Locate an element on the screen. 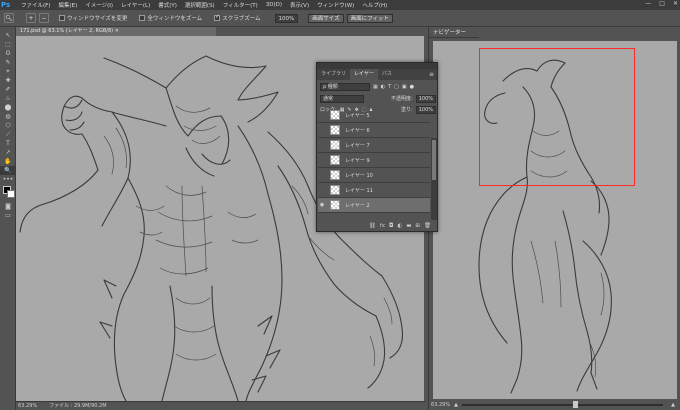  panel-tabs: ライブラリ レイヤー パス ≡ is located at coordinates (377, 74).